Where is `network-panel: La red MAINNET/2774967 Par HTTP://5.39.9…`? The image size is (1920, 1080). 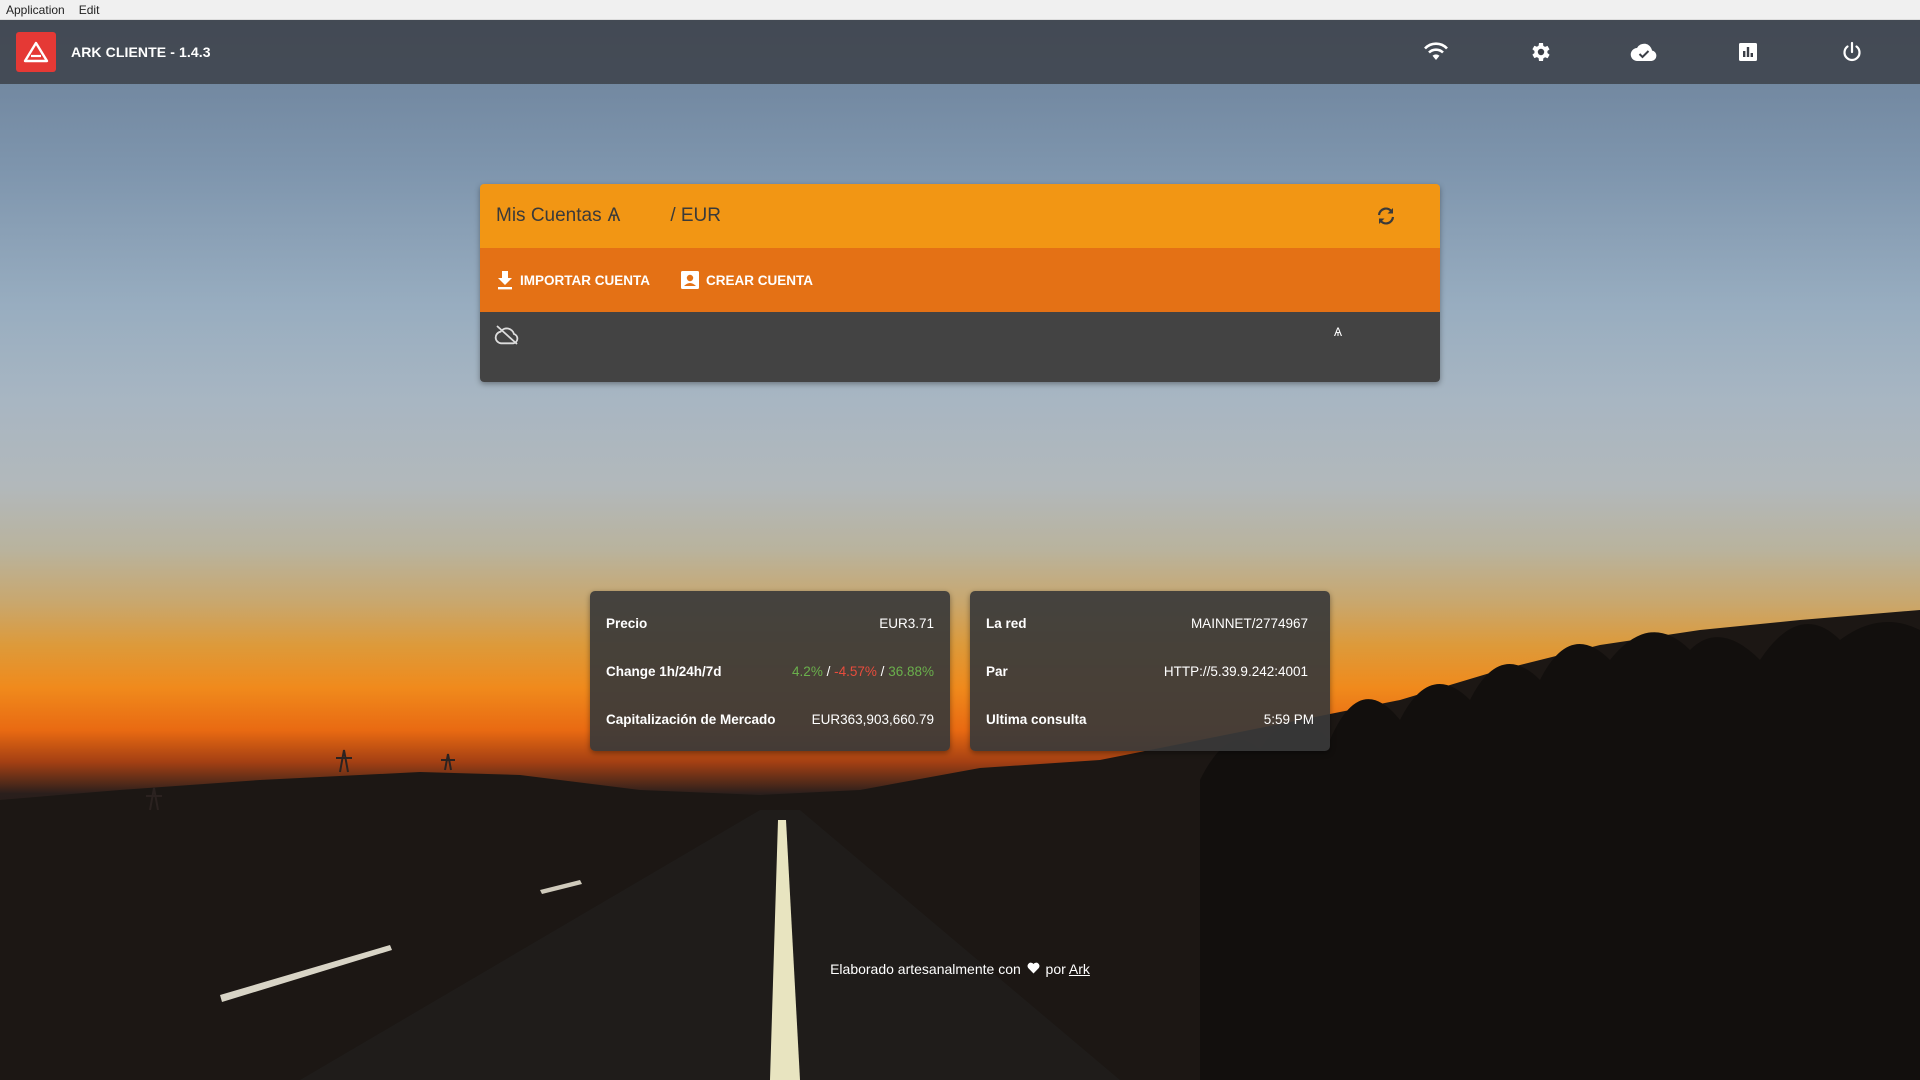
network-panel: La red MAINNET/2774967 Par HTTP://5.39.9… is located at coordinates (1150, 671).